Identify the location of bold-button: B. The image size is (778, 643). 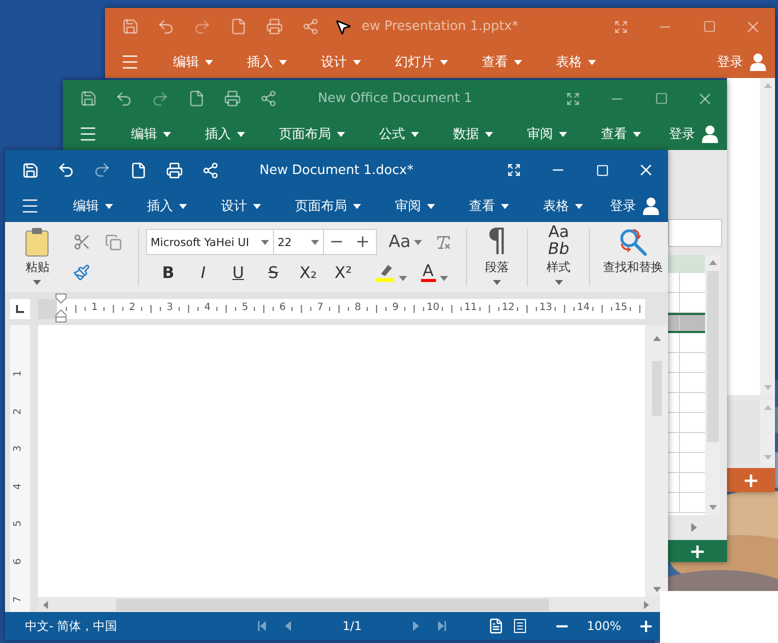
(168, 272).